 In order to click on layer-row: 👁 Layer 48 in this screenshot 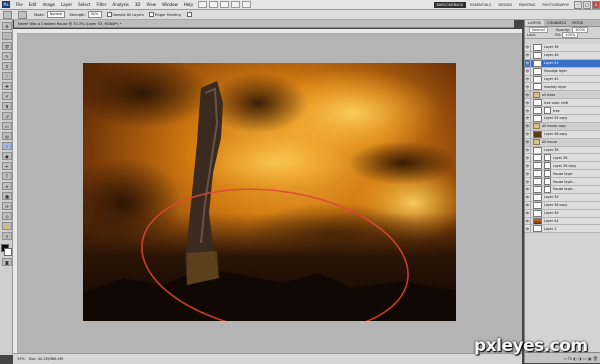, I will do `click(562, 55)`.